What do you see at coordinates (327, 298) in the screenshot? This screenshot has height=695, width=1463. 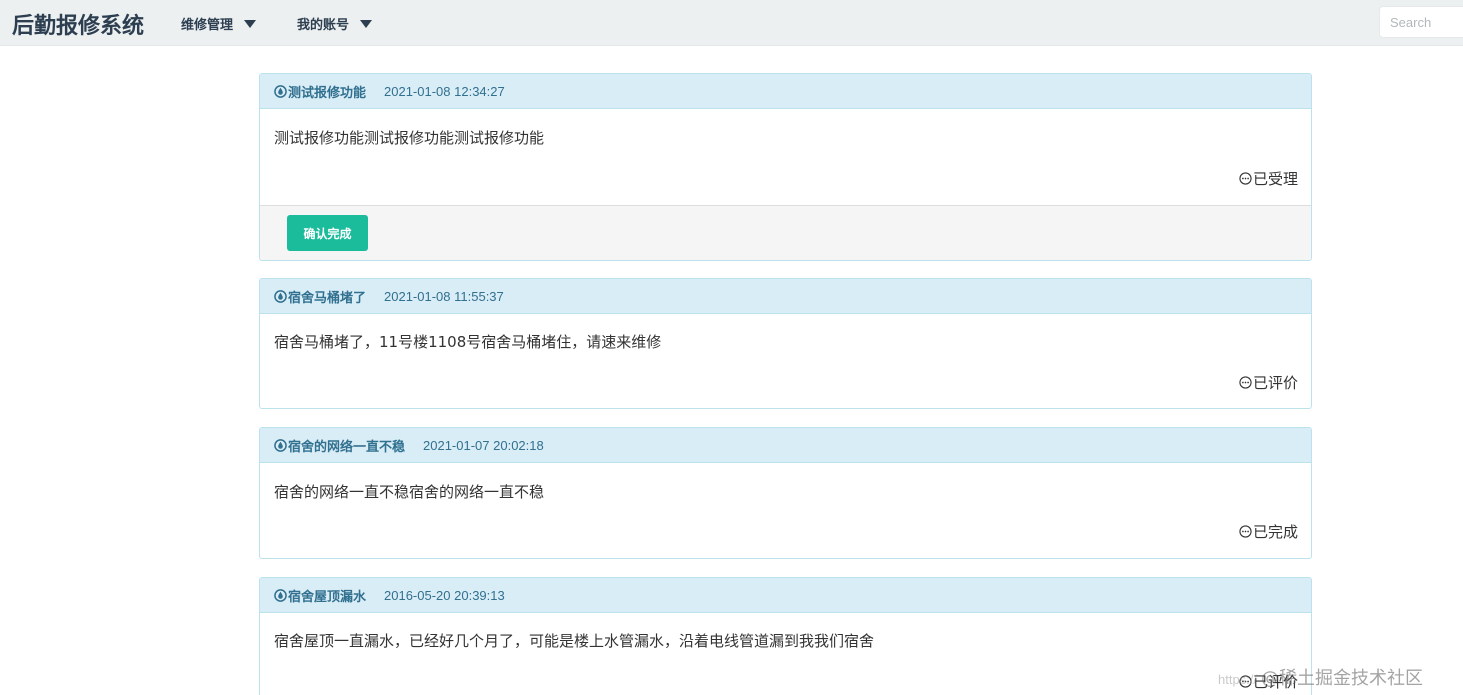 I see `repair-title-text: 宿舍马桶堵了` at bounding box center [327, 298].